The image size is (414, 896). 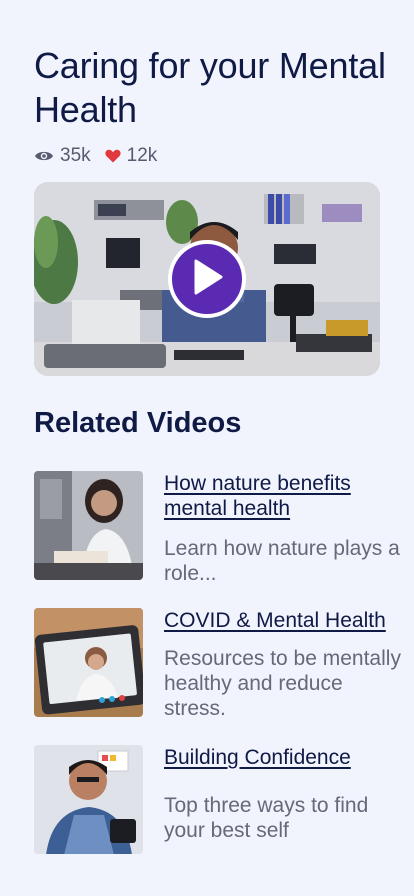 I want to click on play-icon, so click(x=207, y=279).